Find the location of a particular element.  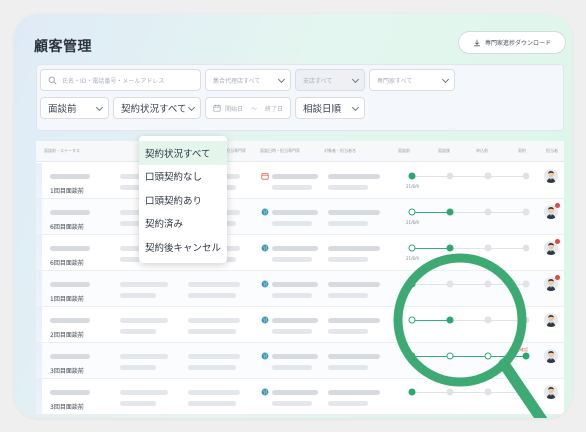

branch-select: 支店すべて is located at coordinates (330, 80).